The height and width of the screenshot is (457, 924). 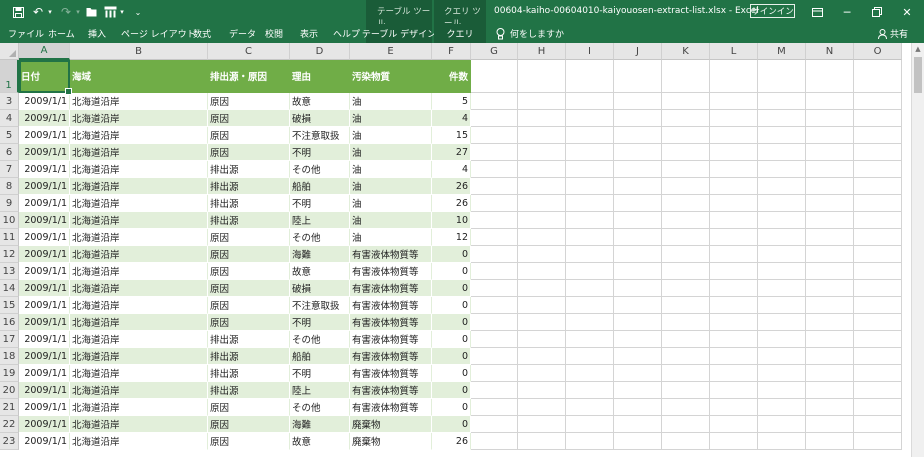 What do you see at coordinates (44, 51) in the screenshot?
I see `column-header-a: A` at bounding box center [44, 51].